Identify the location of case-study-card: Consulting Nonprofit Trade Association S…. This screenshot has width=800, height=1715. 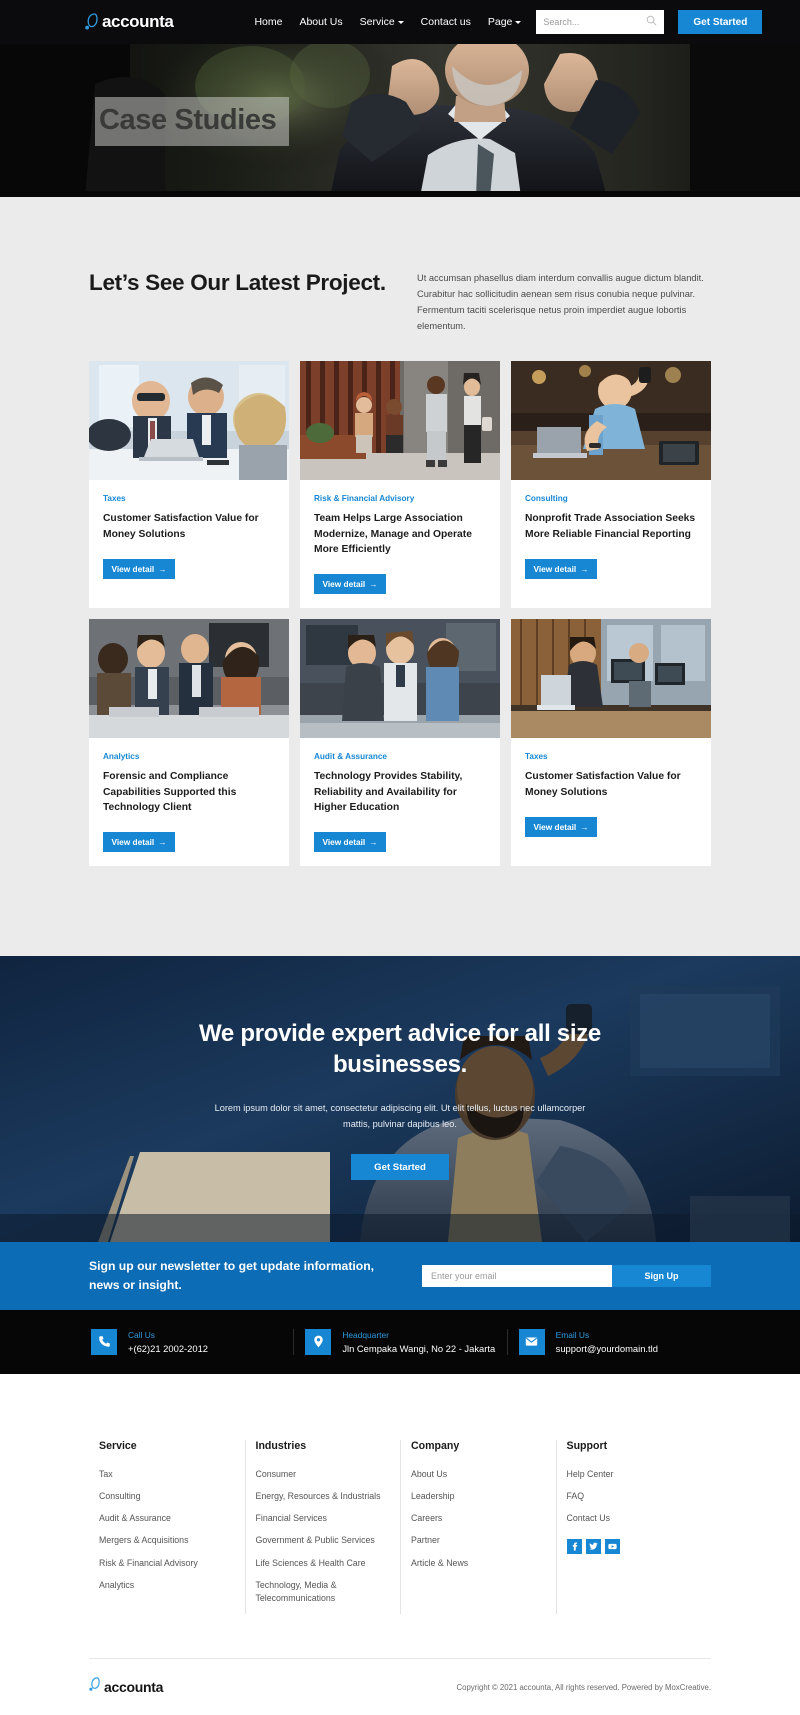
(611, 484).